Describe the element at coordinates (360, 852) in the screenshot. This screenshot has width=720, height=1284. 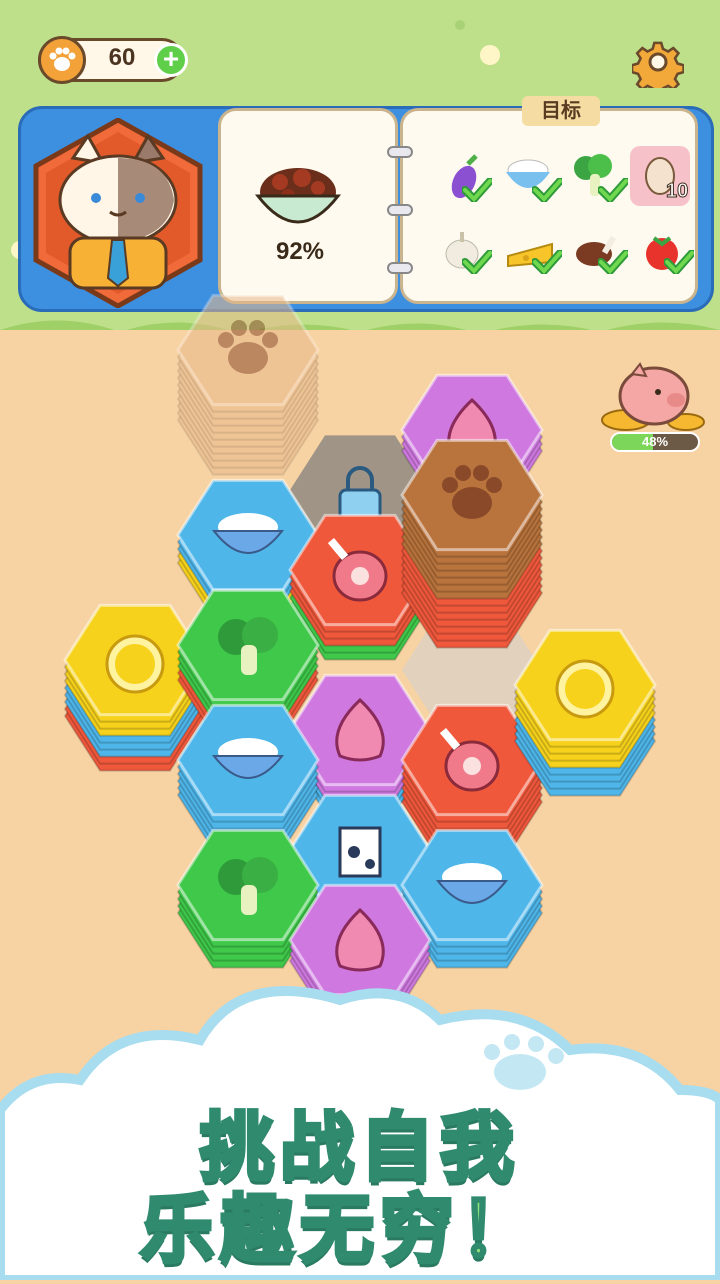
I see `milk-icon` at that location.